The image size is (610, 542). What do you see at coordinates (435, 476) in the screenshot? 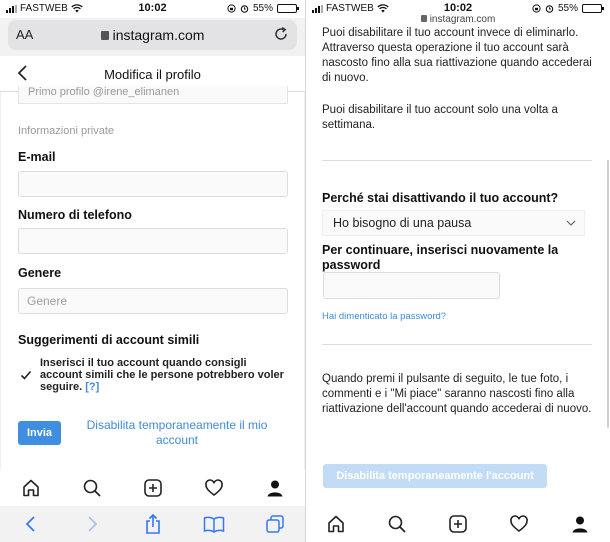
I see `disable-account-button: Disabilita temporaneamente l'account` at bounding box center [435, 476].